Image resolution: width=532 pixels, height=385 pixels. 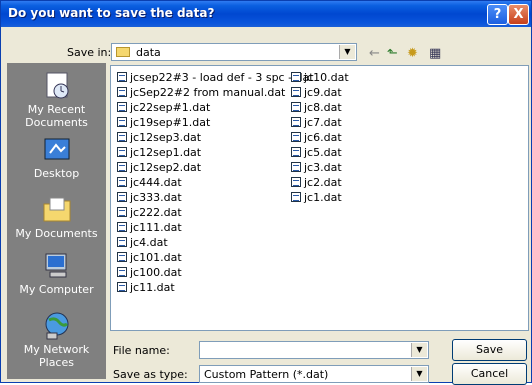 I want to click on place-label: My Computer, so click(x=56, y=289).